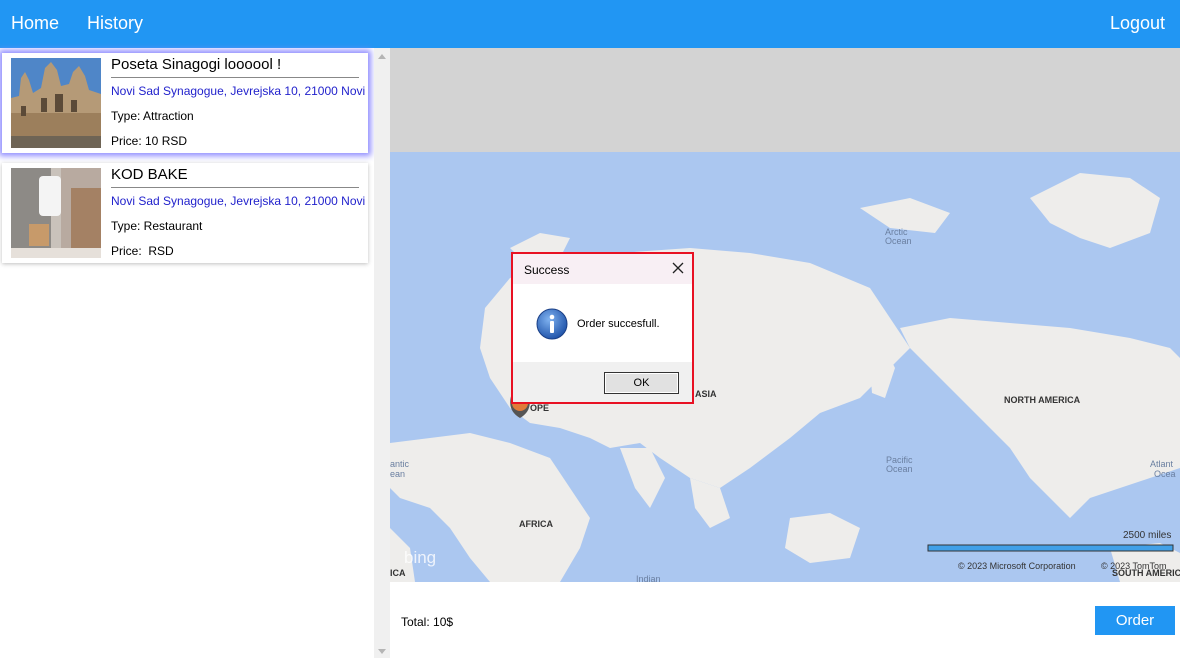 This screenshot has height=658, width=1180. I want to click on dialog-message: Order succesfull., so click(618, 324).